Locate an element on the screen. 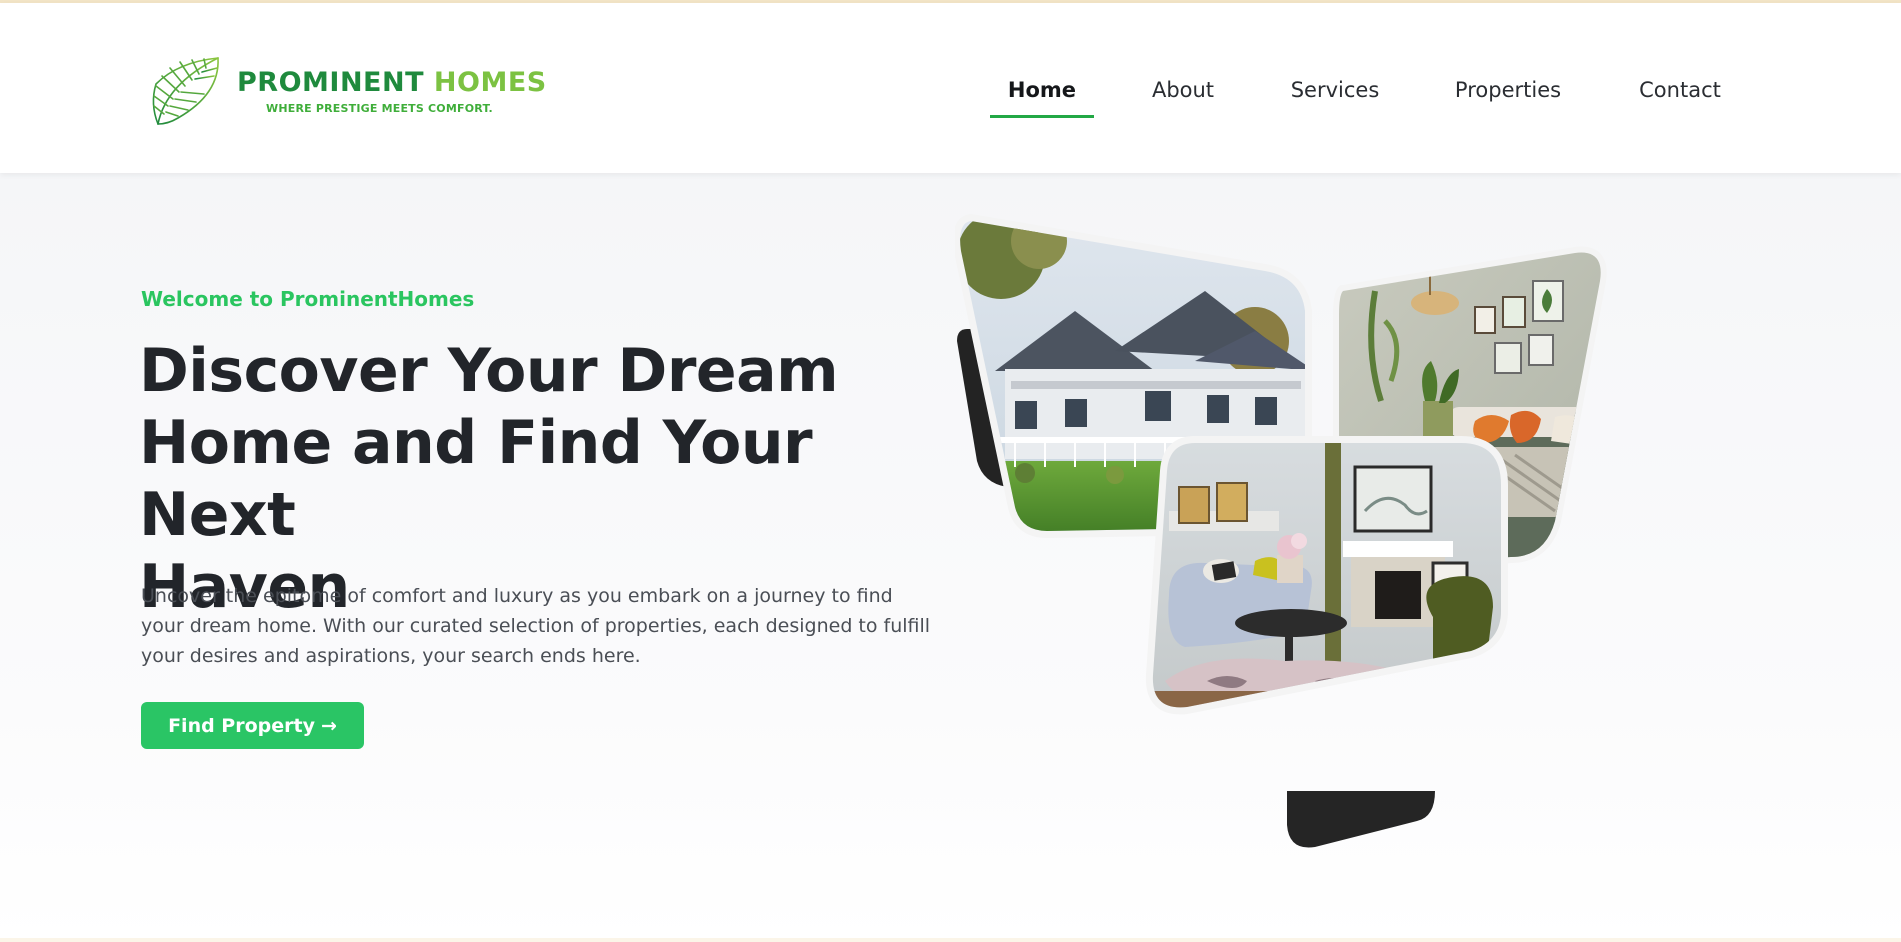 This screenshot has width=1901, height=942. find-property-button: Find Property → is located at coordinates (252, 725).